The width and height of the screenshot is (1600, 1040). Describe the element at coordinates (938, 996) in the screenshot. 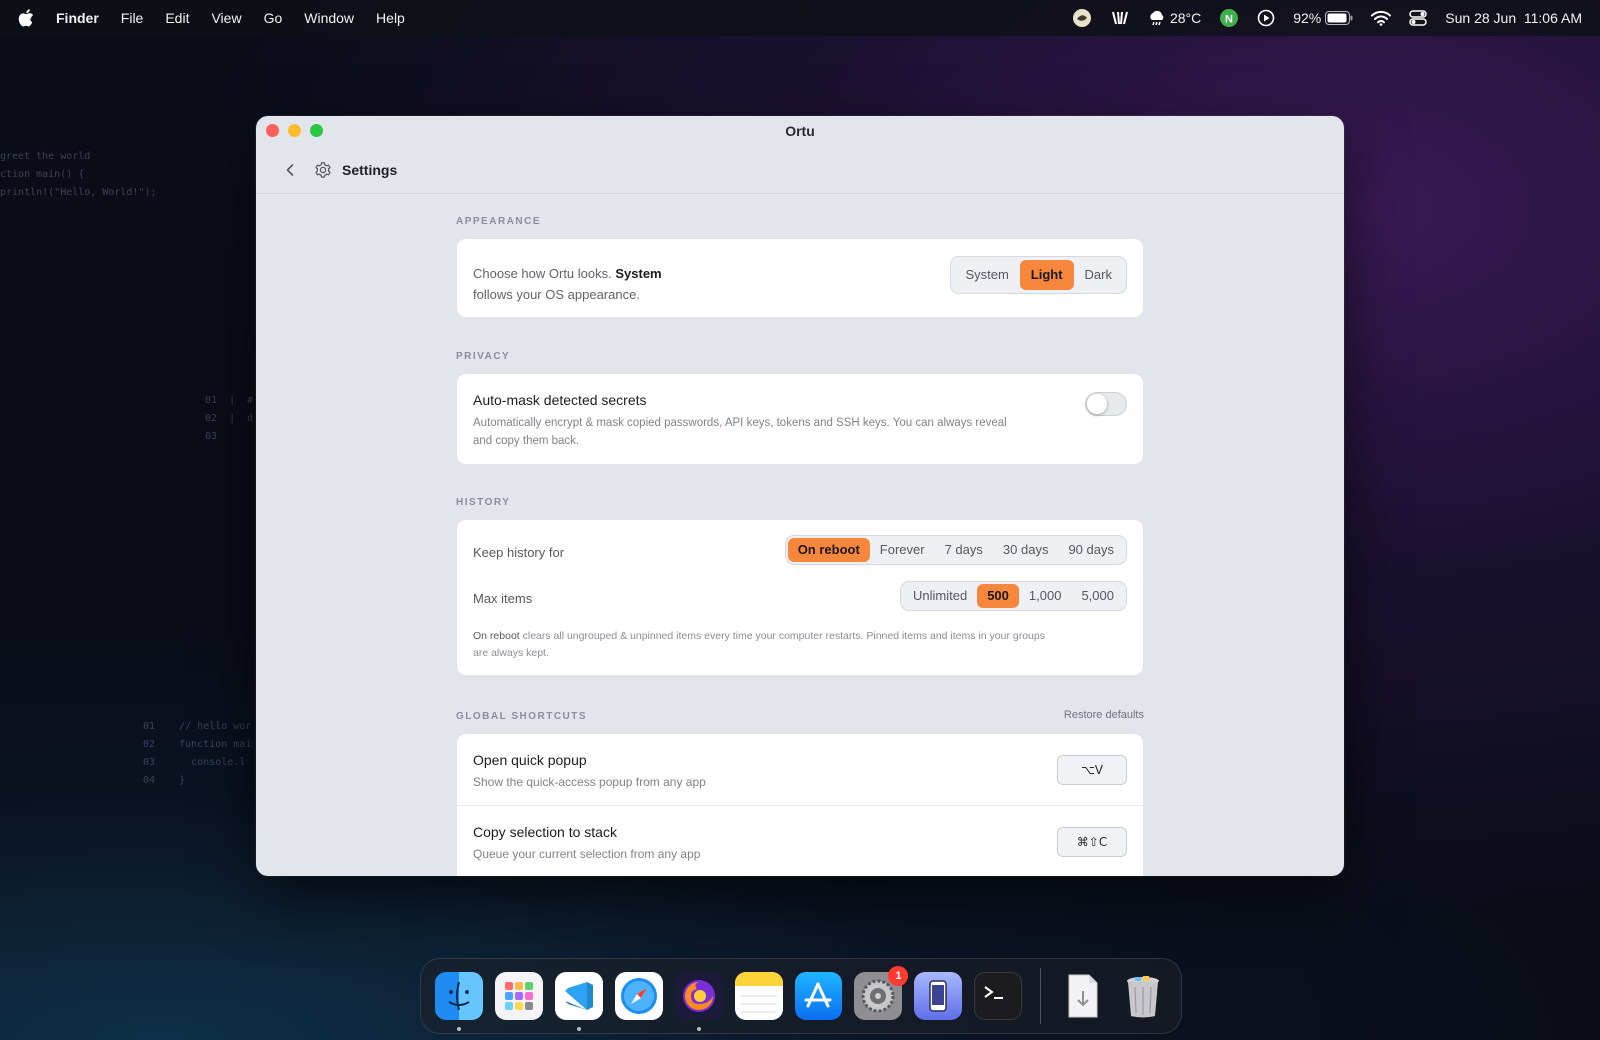

I see `dock-simulator-icon` at that location.